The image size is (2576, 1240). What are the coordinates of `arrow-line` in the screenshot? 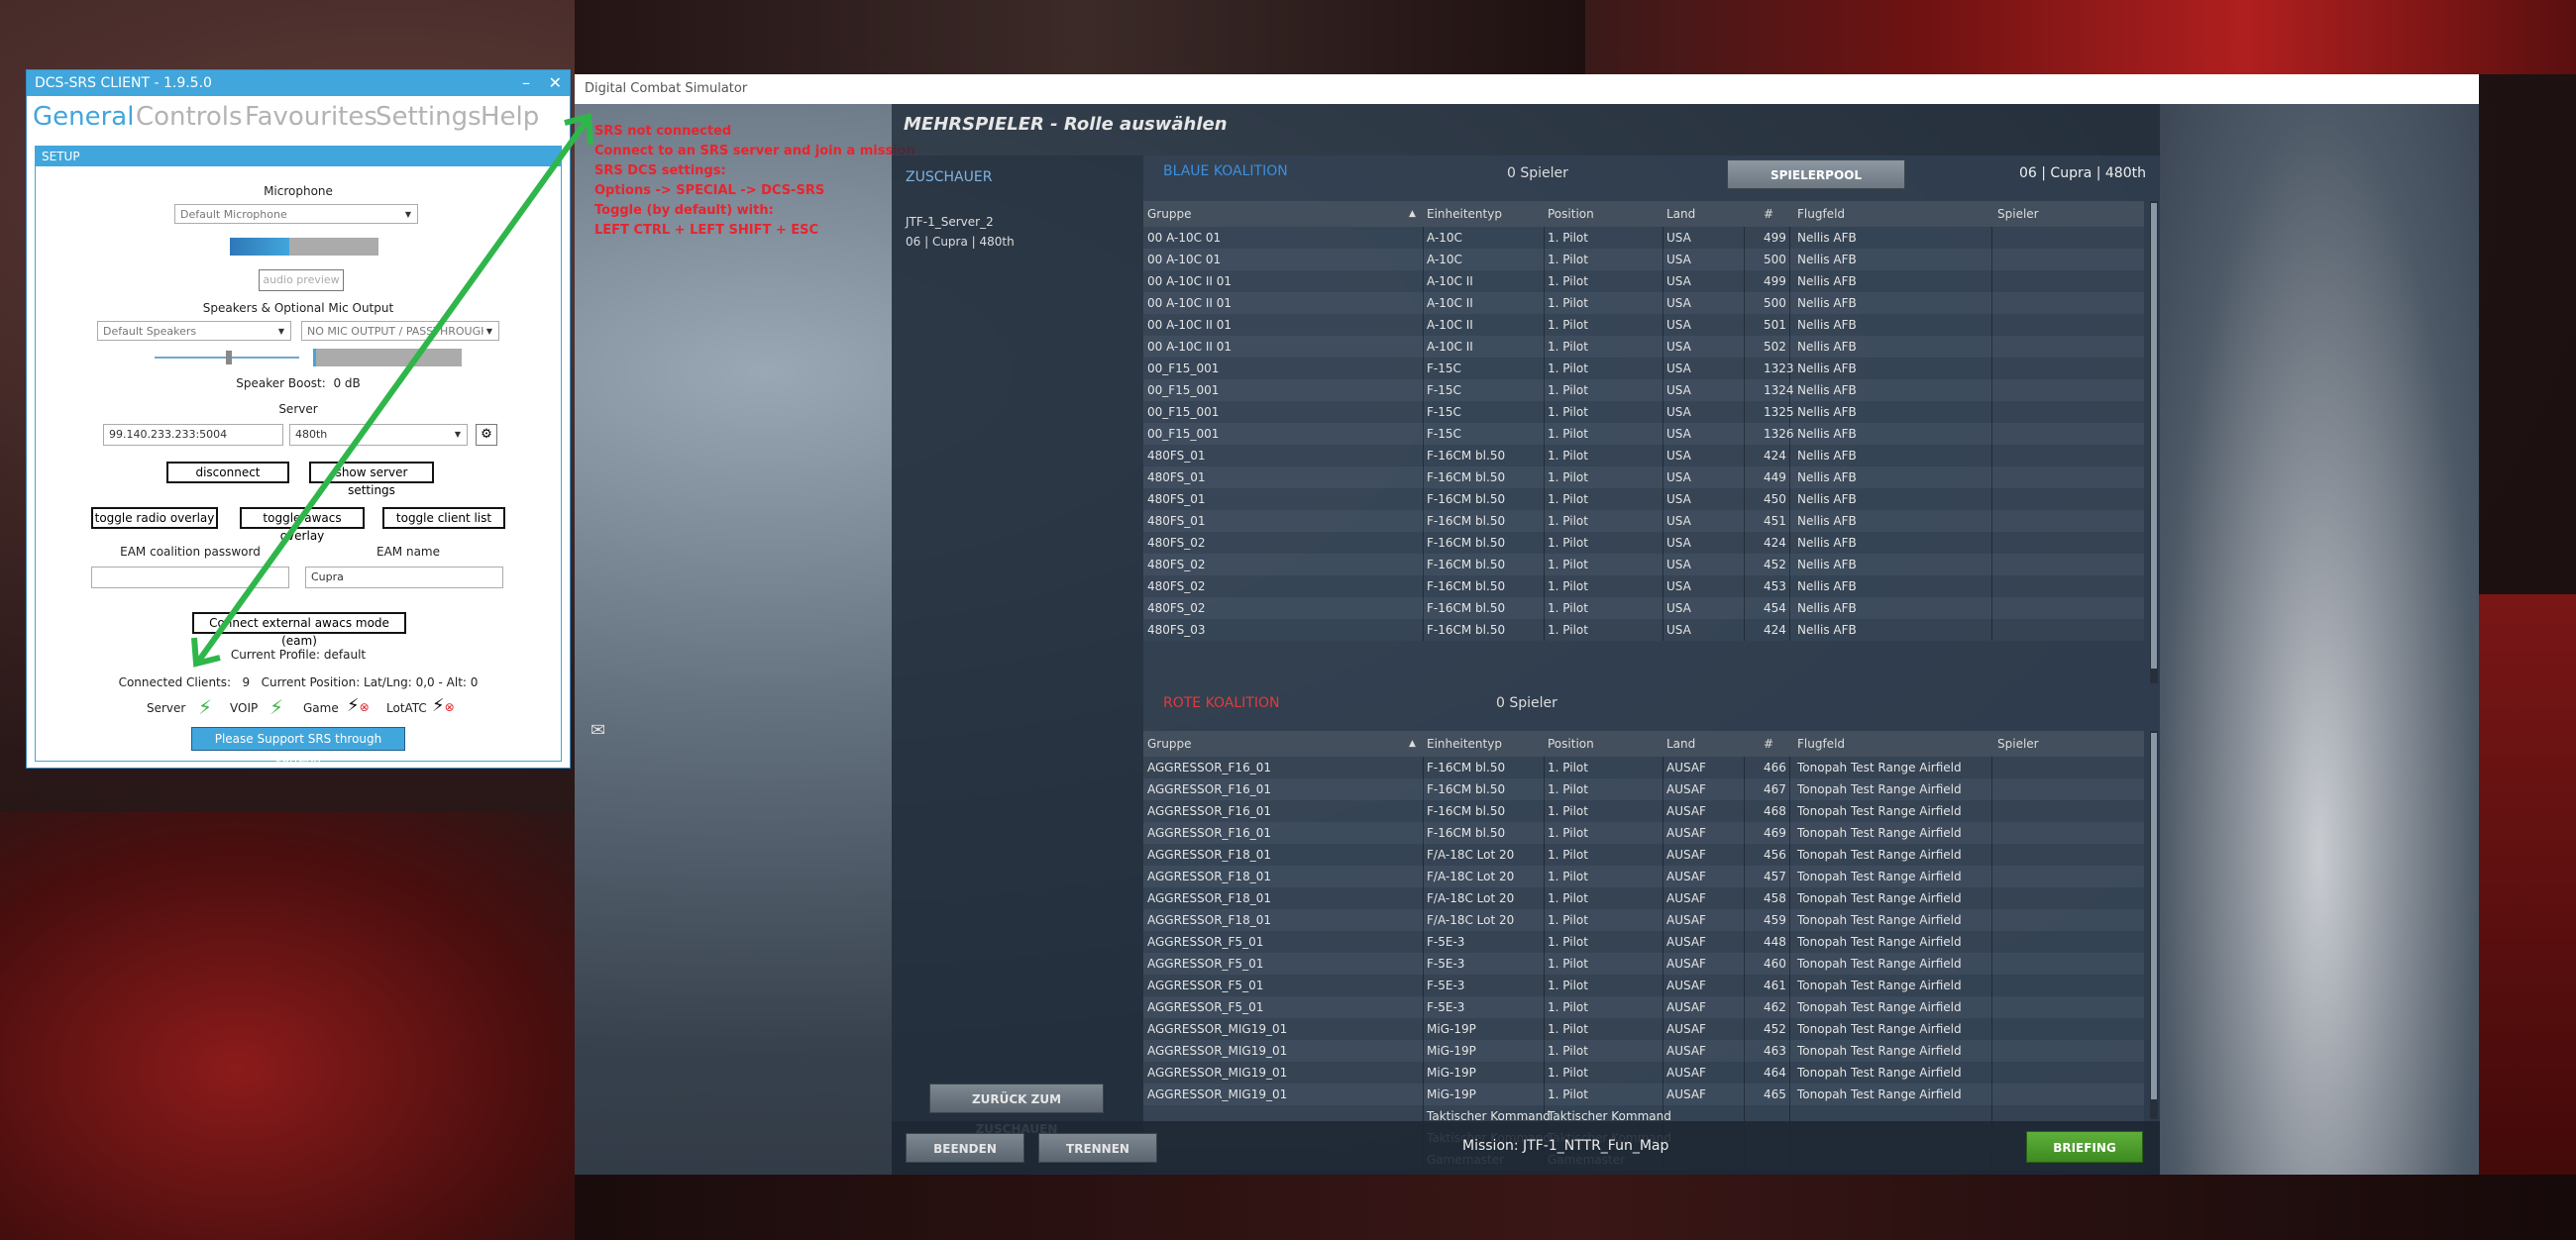 It's located at (393, 391).